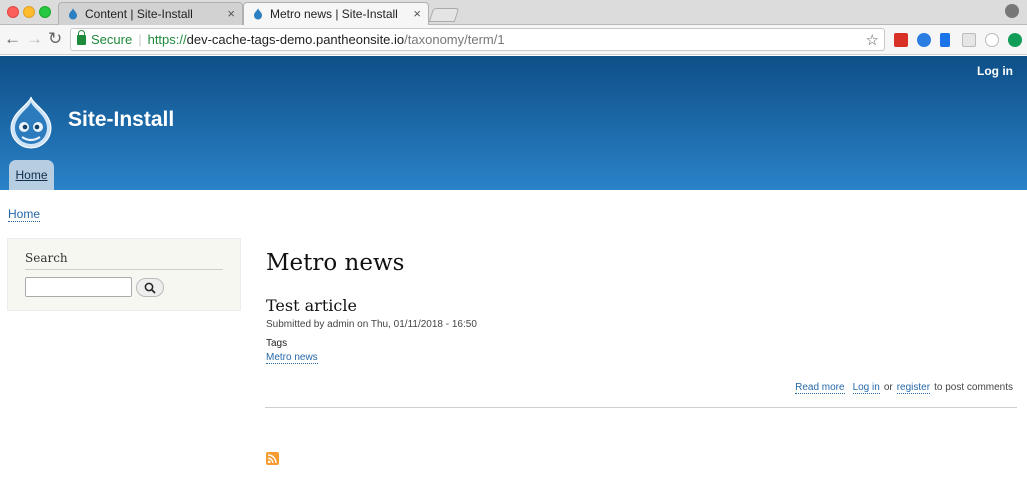 Image resolution: width=1027 pixels, height=501 pixels. I want to click on forward-button: →, so click(34, 39).